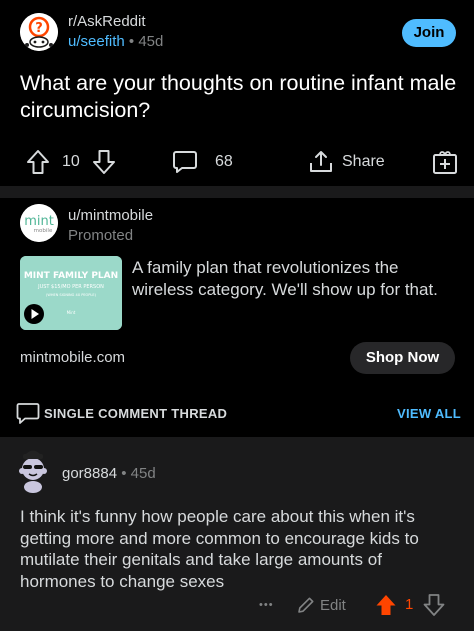 Image resolution: width=474 pixels, height=631 pixels. I want to click on award-icon, so click(445, 162).